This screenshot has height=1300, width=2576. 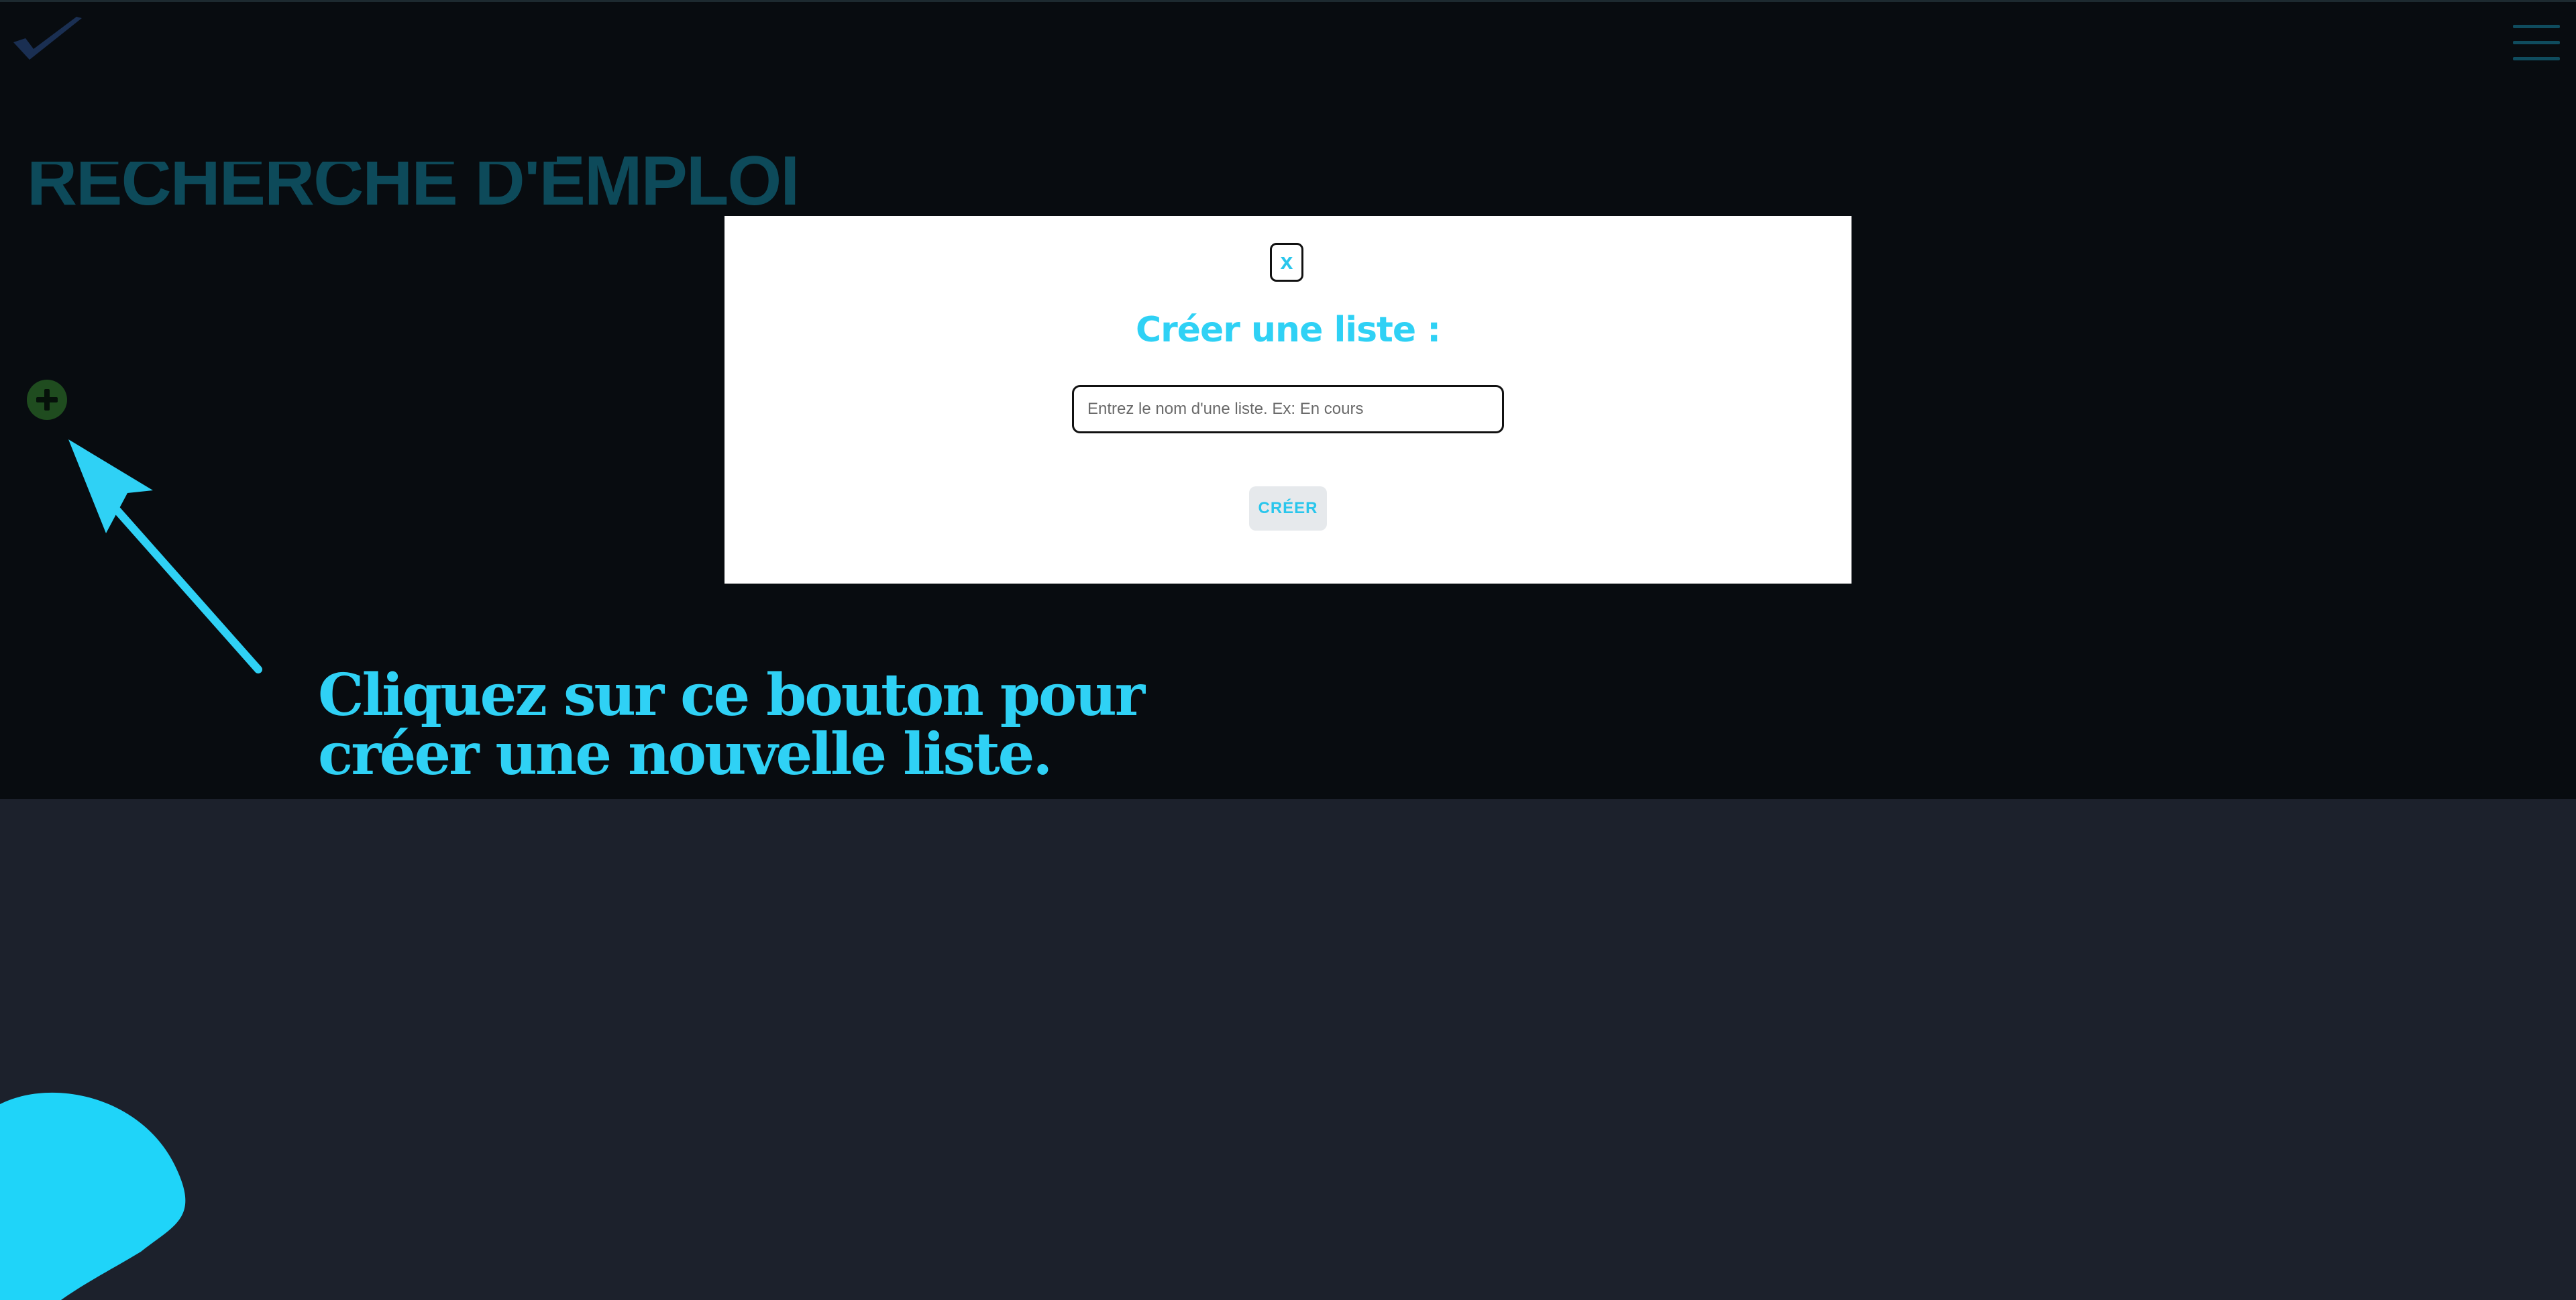 I want to click on list-name-input, so click(x=1288, y=409).